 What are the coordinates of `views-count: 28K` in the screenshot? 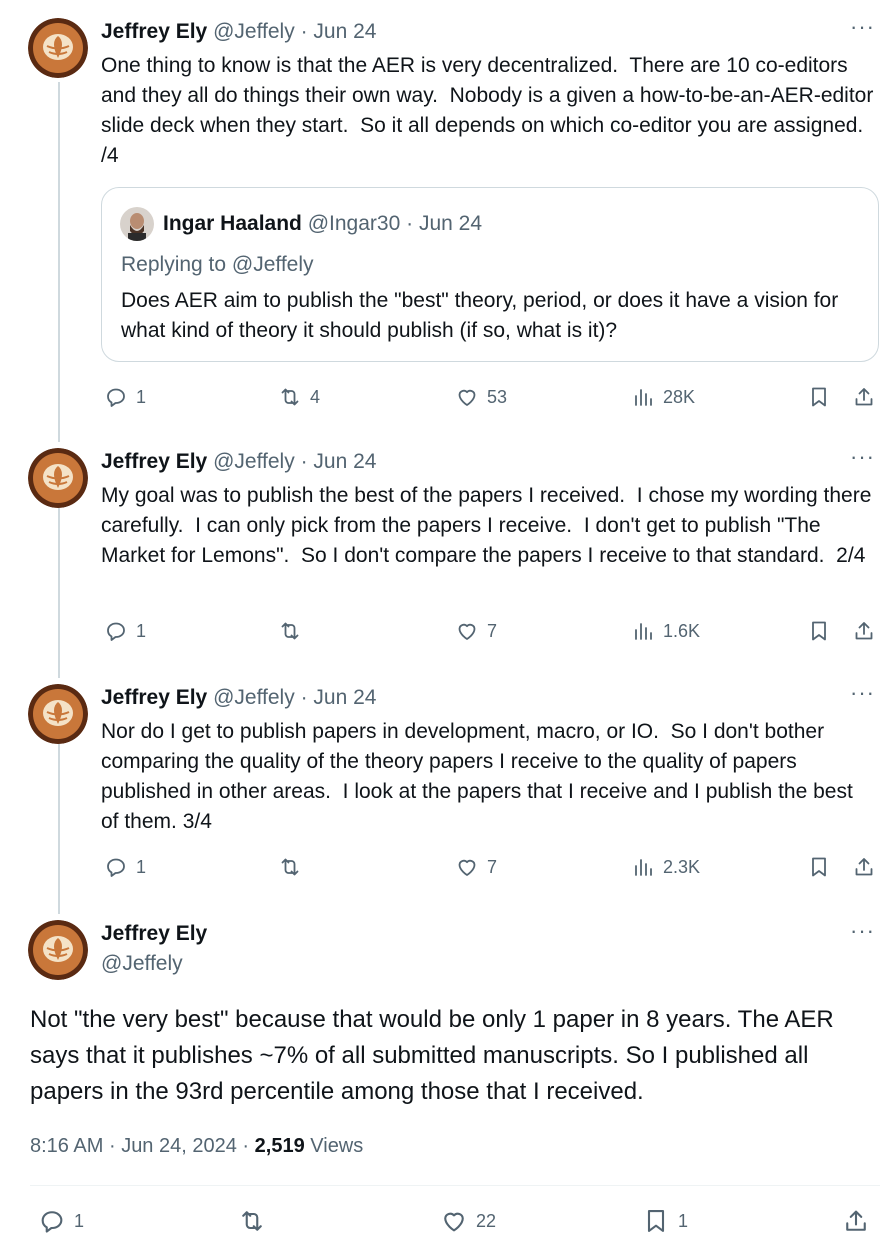 It's located at (679, 396).